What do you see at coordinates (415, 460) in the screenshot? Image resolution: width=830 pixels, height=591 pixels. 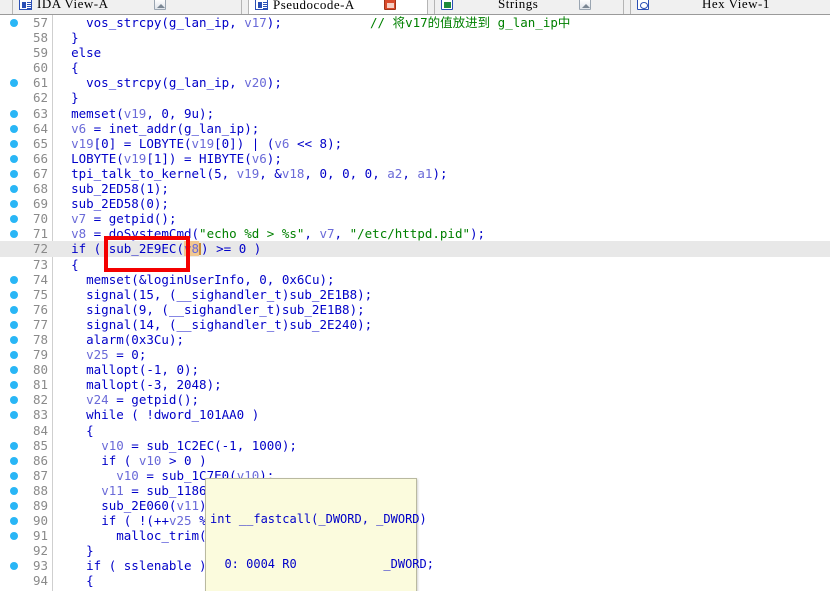 I see `code-line: 86 if ( v10 > 0 )` at bounding box center [415, 460].